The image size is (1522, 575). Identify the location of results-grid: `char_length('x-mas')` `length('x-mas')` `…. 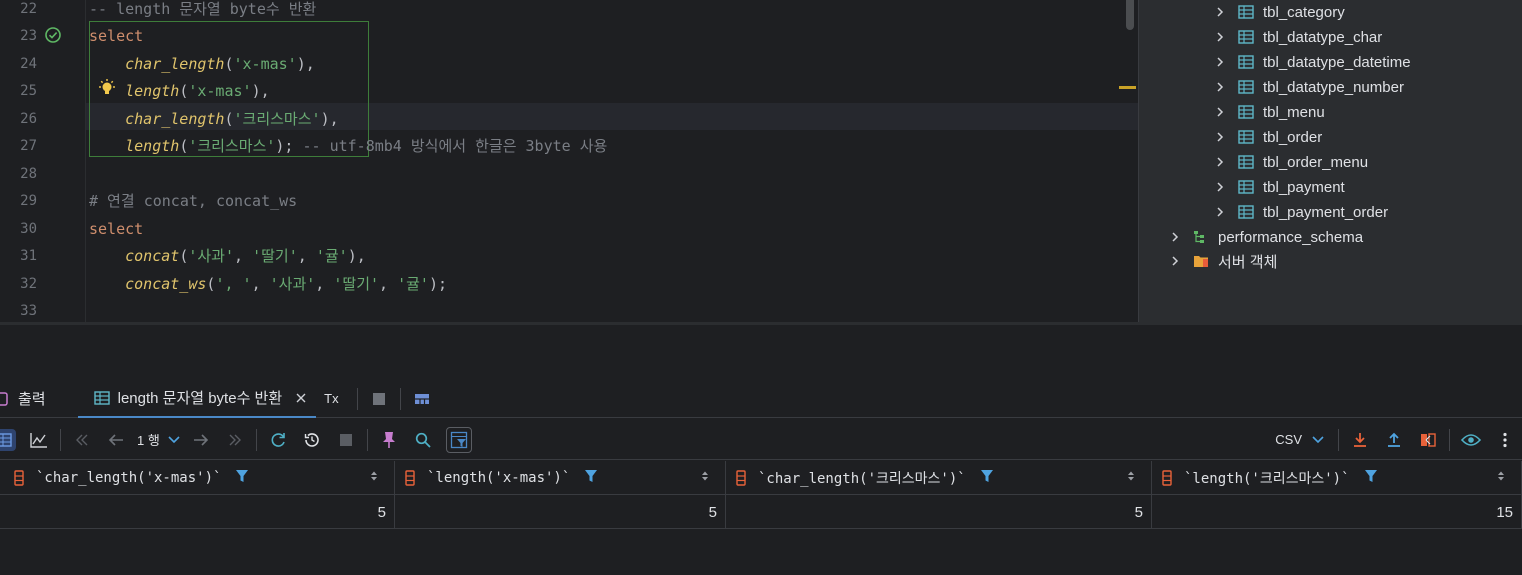
(761, 495).